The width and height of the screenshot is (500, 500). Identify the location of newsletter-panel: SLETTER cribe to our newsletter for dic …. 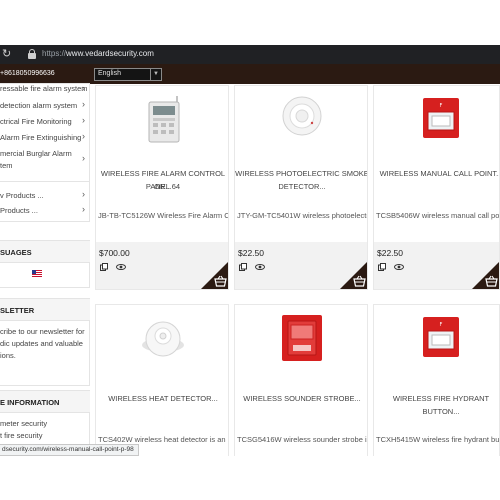
(45, 342).